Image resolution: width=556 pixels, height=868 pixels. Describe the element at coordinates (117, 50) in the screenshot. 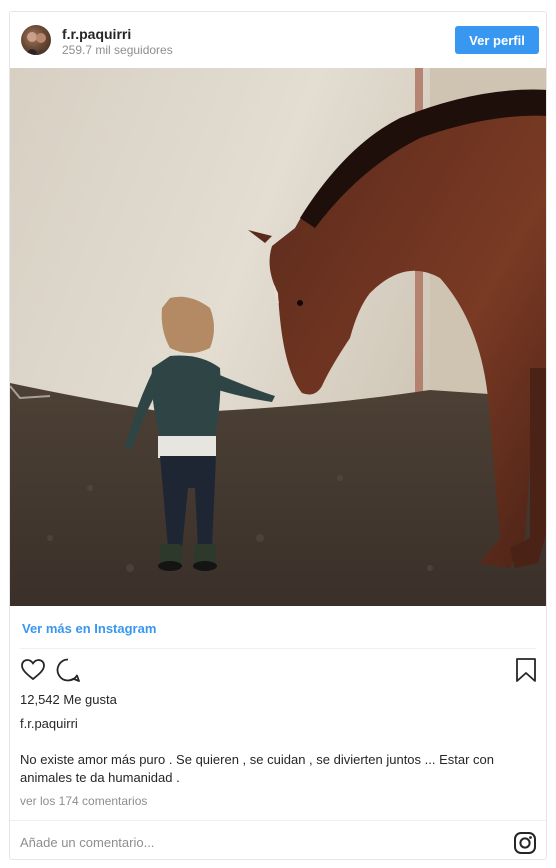

I see `follower-count: 259.7 mil seguidores` at that location.